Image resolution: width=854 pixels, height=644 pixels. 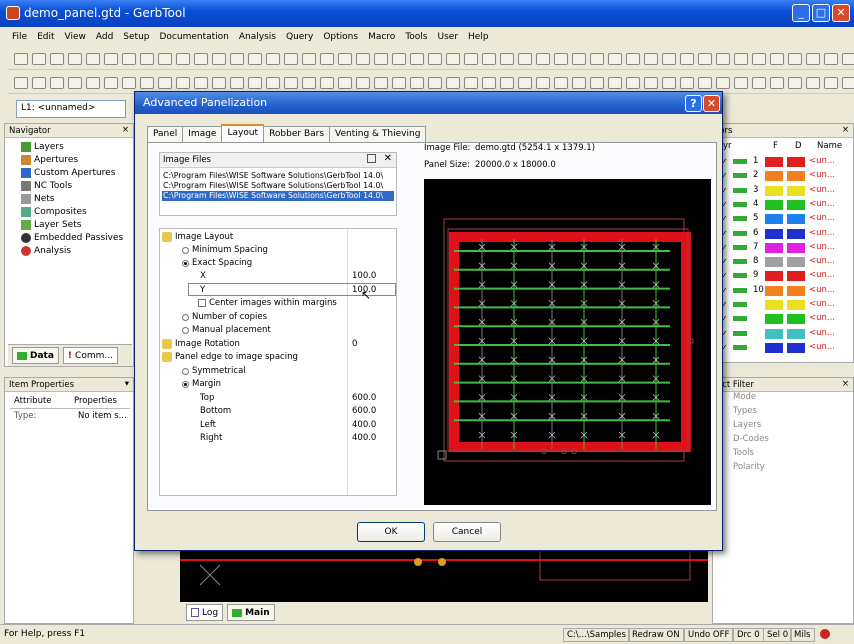 I want to click on filter-mode: Mode, so click(x=744, y=397).